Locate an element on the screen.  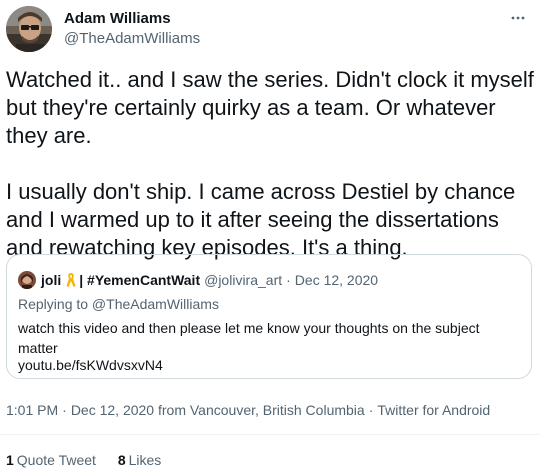
more-options-button is located at coordinates (518, 18).